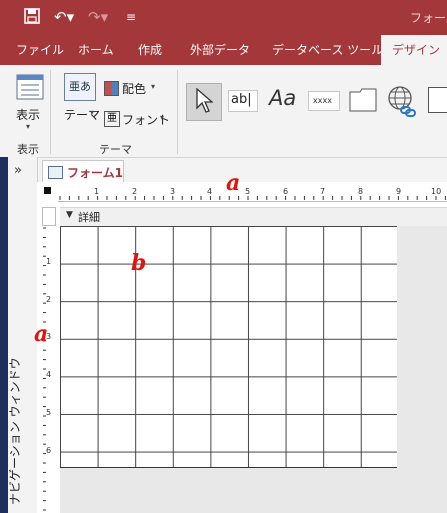 Image resolution: width=447 pixels, height=513 pixels. I want to click on document-tab-label: フォーム1, so click(95, 173).